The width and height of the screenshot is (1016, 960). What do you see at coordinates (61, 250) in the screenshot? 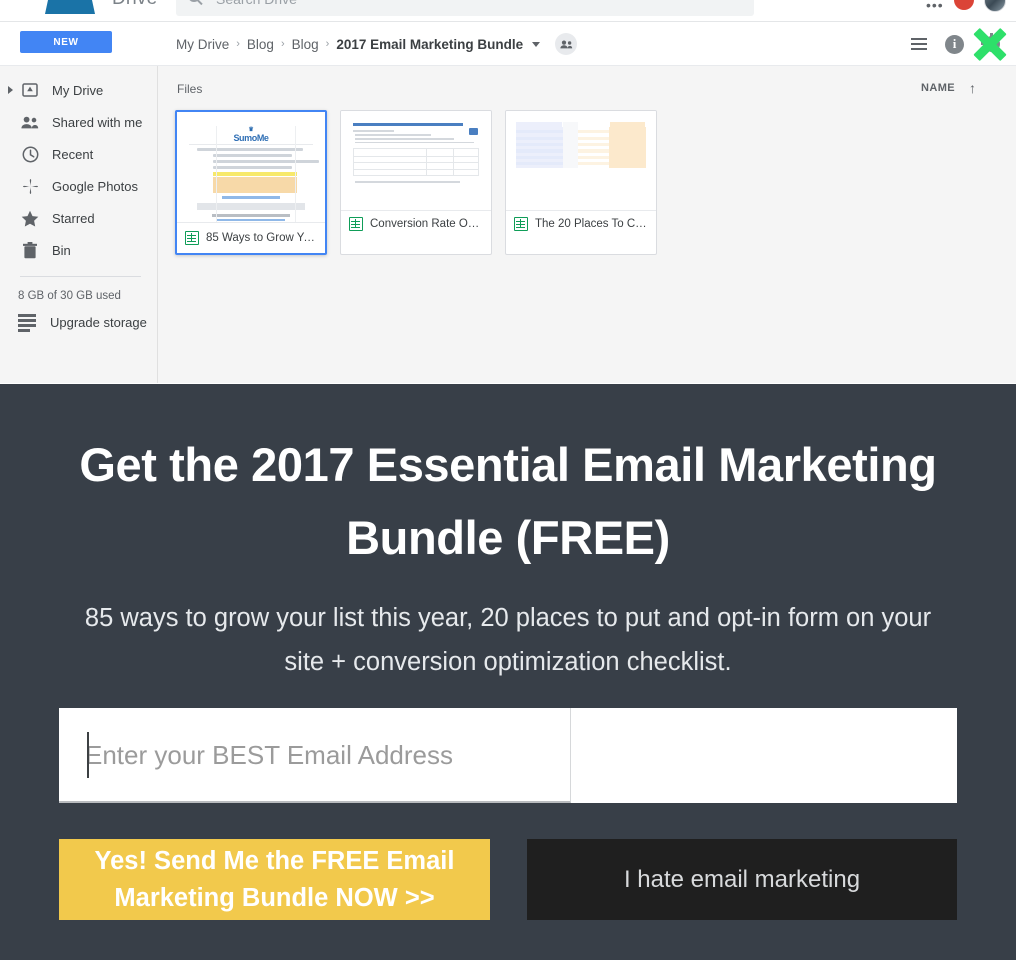
I see `sidebar-item-label: Bin` at bounding box center [61, 250].